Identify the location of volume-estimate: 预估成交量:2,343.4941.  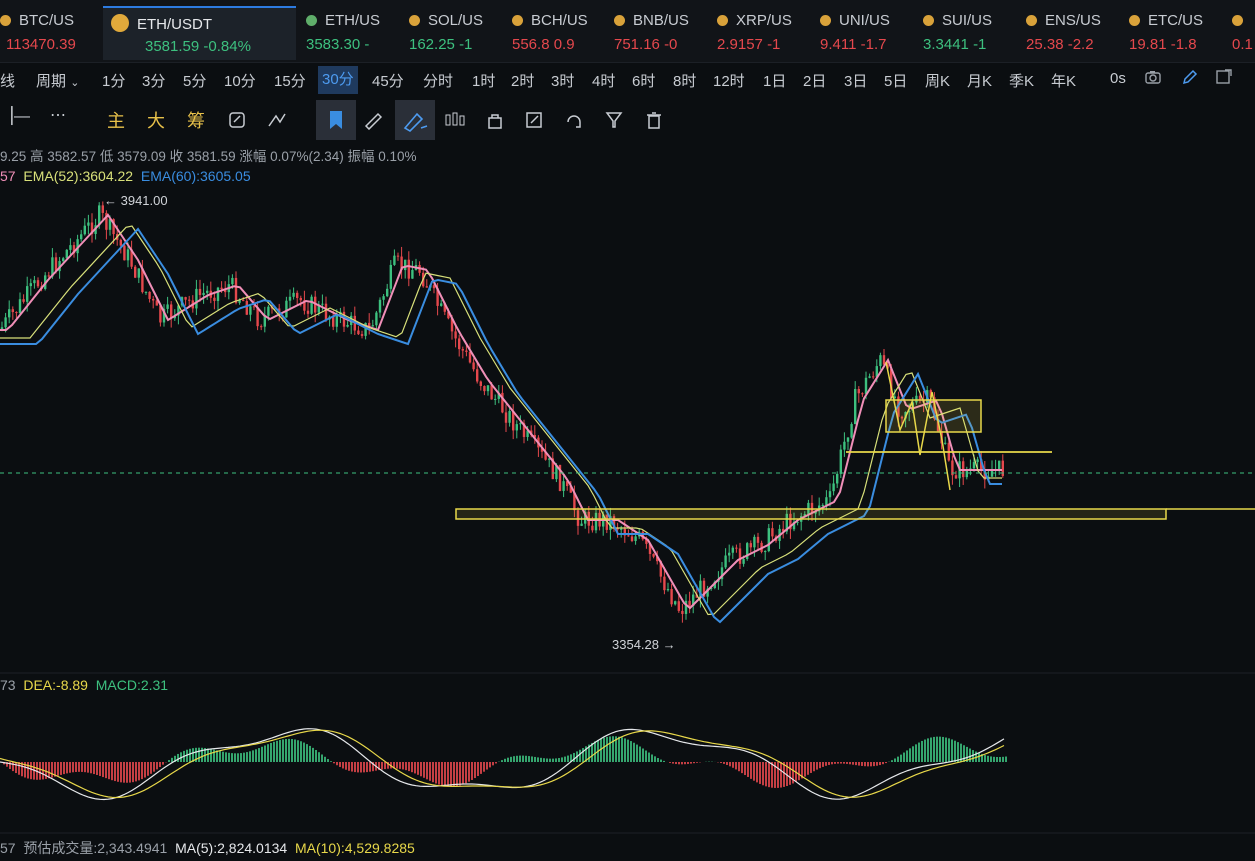
(95, 848).